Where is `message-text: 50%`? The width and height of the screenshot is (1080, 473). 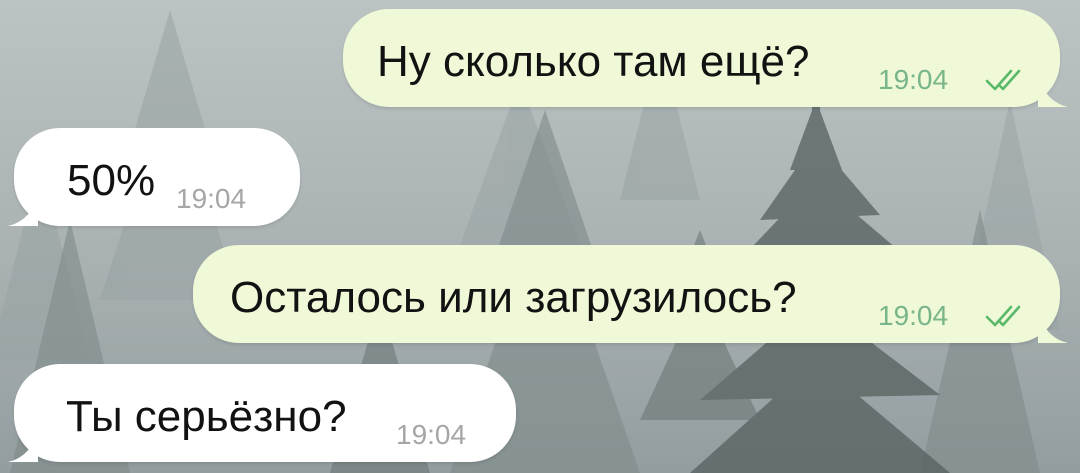 message-text: 50% is located at coordinates (111, 180).